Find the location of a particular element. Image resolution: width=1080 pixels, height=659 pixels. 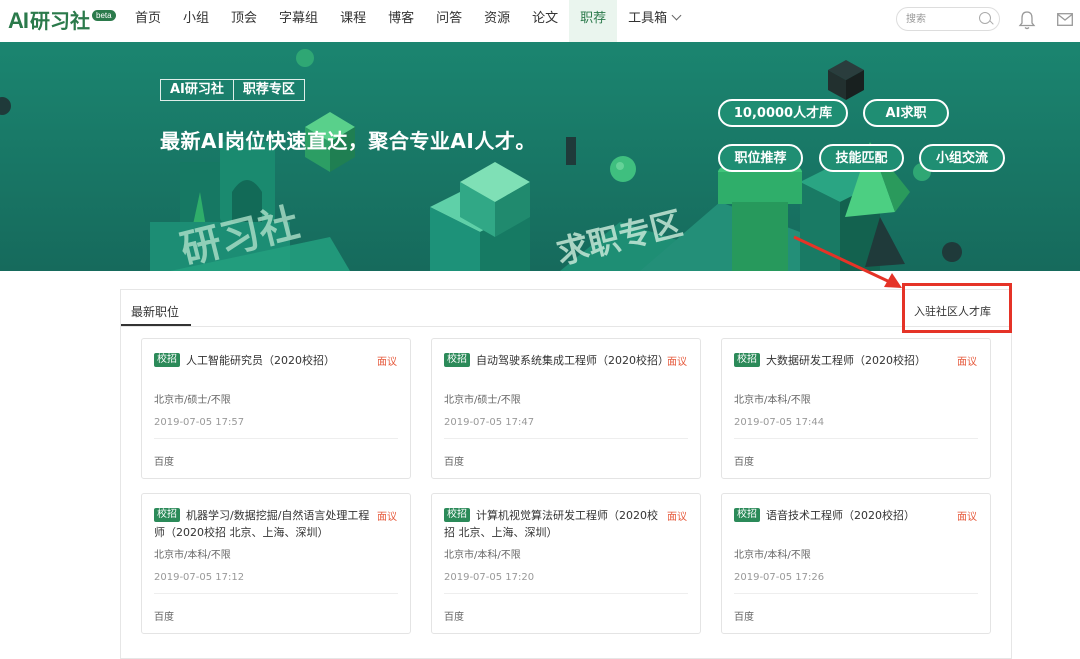

talent-pool-button: 10,0000人才库 is located at coordinates (783, 113).